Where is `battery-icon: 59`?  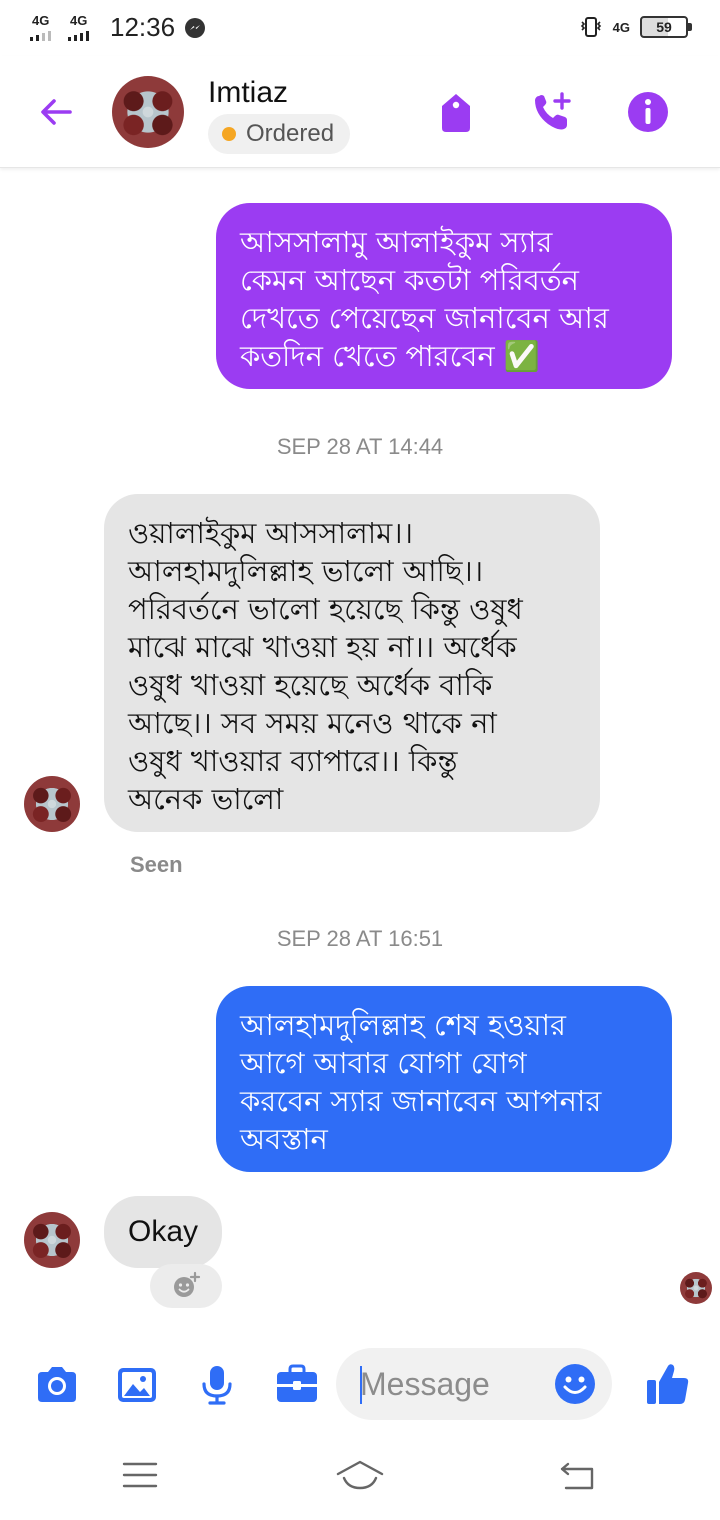 battery-icon: 59 is located at coordinates (666, 27).